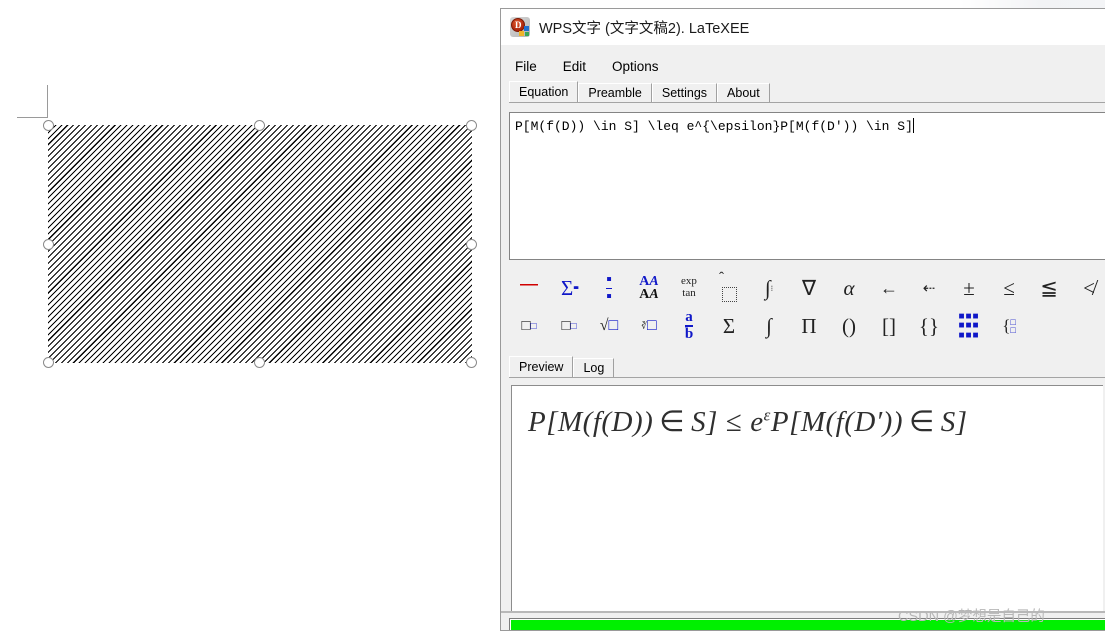 This screenshot has width=1105, height=631. I want to click on tab-about: About, so click(743, 93).